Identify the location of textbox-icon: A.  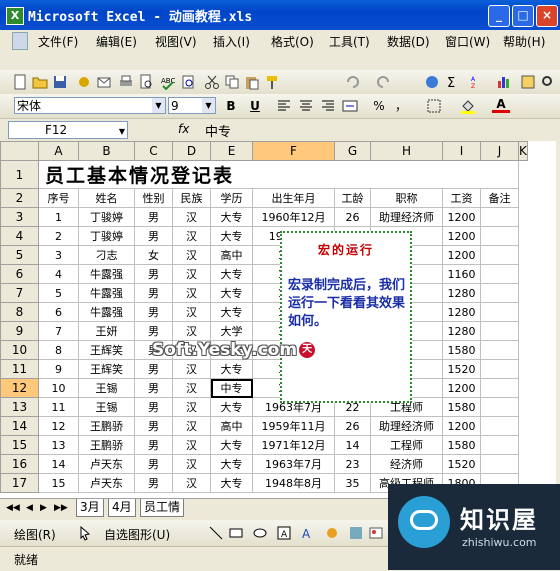
(284, 533).